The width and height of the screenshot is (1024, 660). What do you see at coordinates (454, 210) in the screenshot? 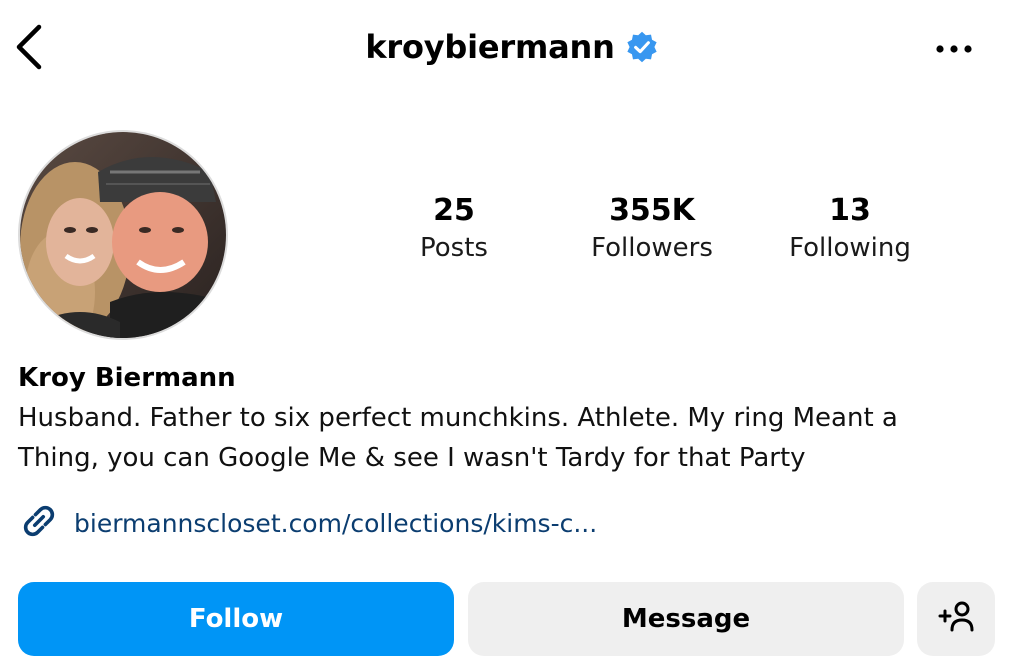
I see `posts-count: 25` at bounding box center [454, 210].